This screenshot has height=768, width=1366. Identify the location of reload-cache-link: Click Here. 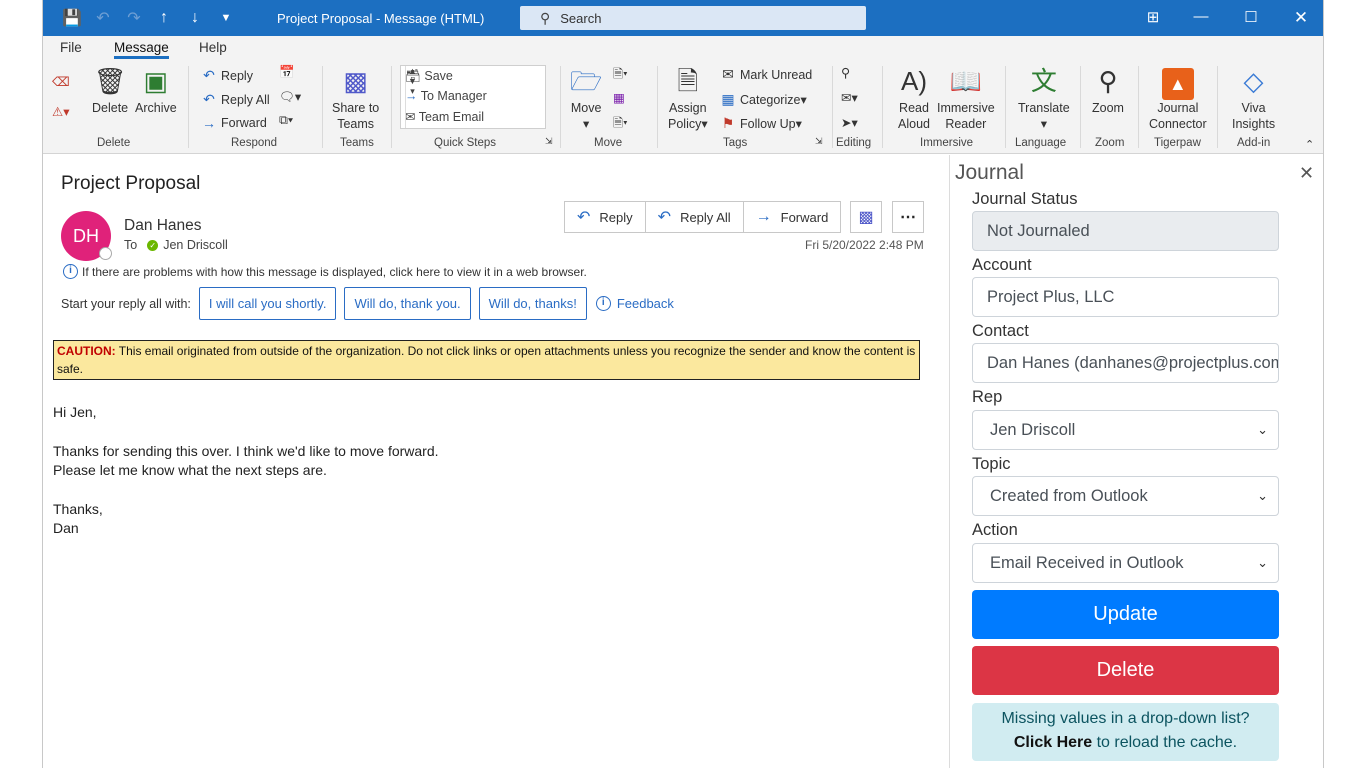
(1053, 742).